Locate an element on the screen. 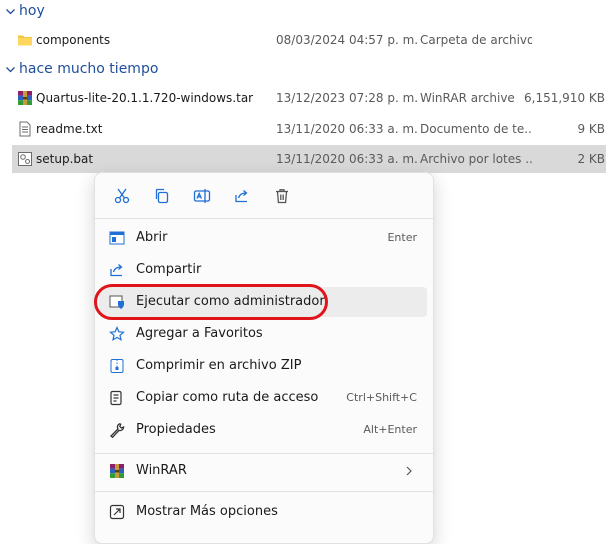 The width and height of the screenshot is (611, 544). run-as-admin-icon is located at coordinates (117, 302).